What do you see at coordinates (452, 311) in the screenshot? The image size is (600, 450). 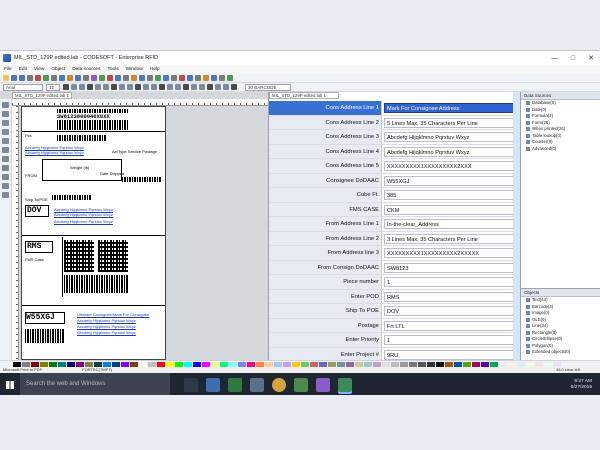 I see `property-value-input: DOV` at bounding box center [452, 311].